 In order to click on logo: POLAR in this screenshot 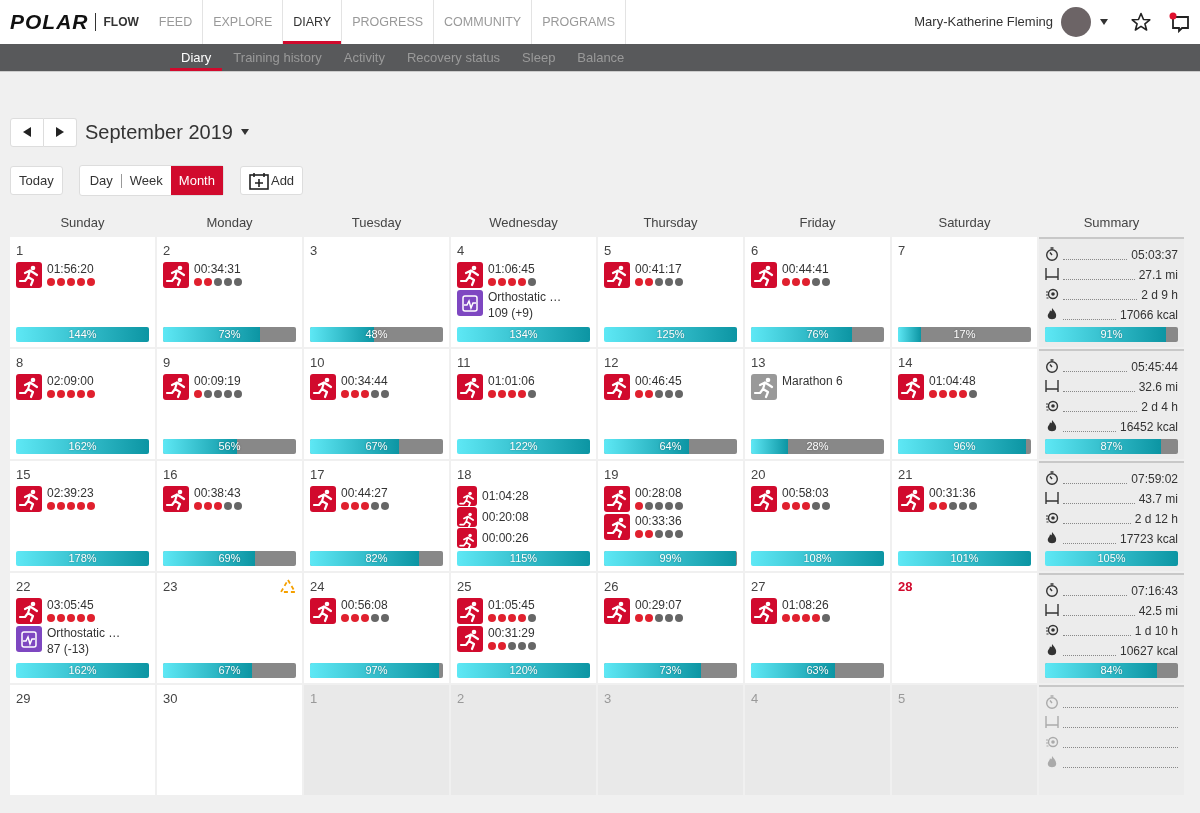, I will do `click(49, 22)`.